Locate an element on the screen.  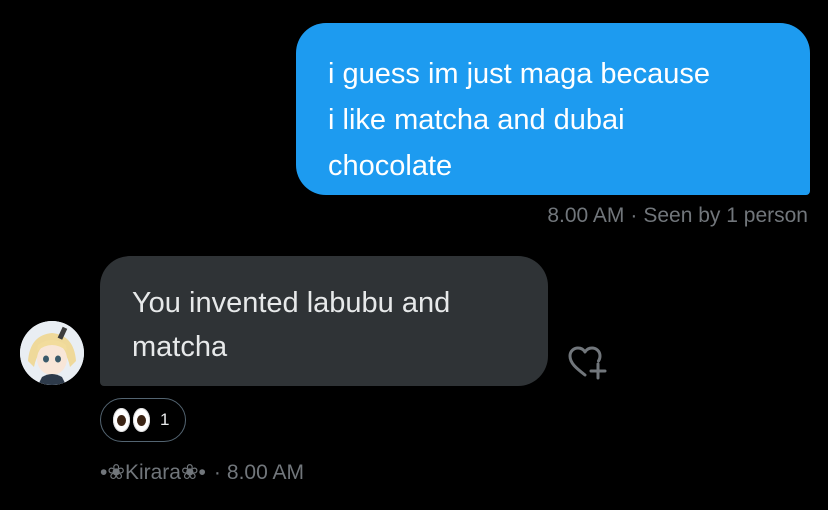
received-message-meta: •❀Kirara❀• · 8.00 AM is located at coordinates (202, 472).